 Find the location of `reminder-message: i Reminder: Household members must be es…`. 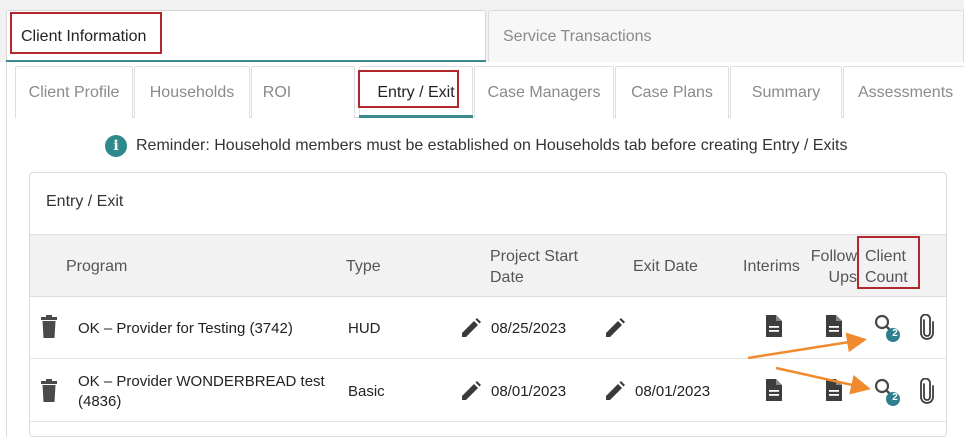

reminder-message: i Reminder: Household members must be es… is located at coordinates (476, 146).